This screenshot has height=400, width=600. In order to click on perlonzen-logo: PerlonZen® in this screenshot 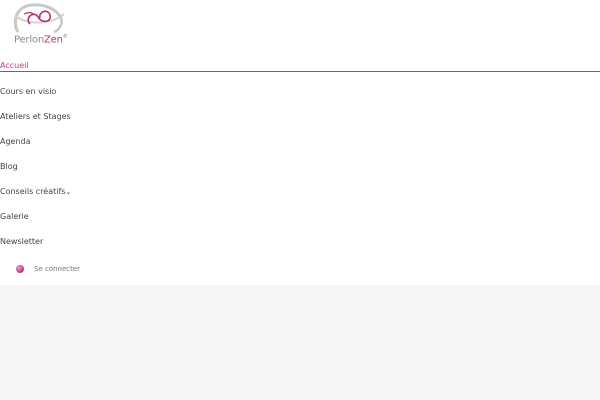, I will do `click(40, 27)`.